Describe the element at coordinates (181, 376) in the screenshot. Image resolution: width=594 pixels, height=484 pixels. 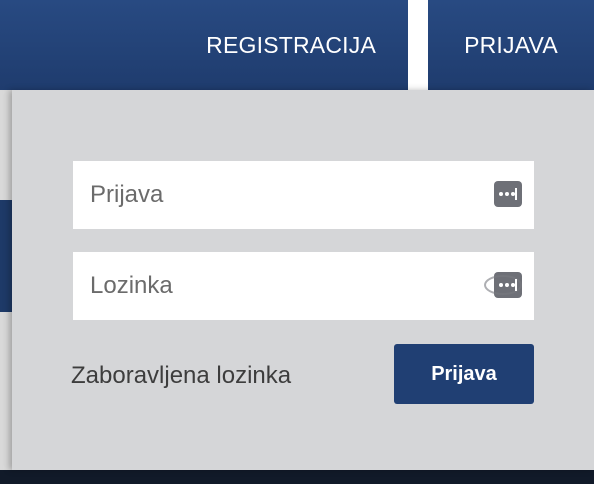
I see `forgot-password-link: Zaboravljena lozinka` at that location.